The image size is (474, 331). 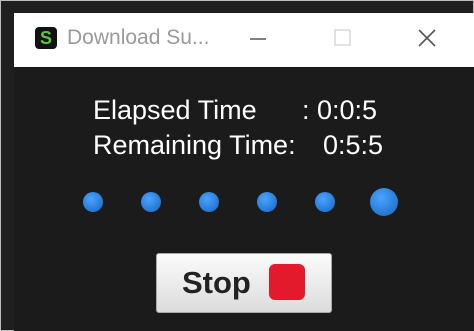 I want to click on minimize-icon, so click(x=258, y=39).